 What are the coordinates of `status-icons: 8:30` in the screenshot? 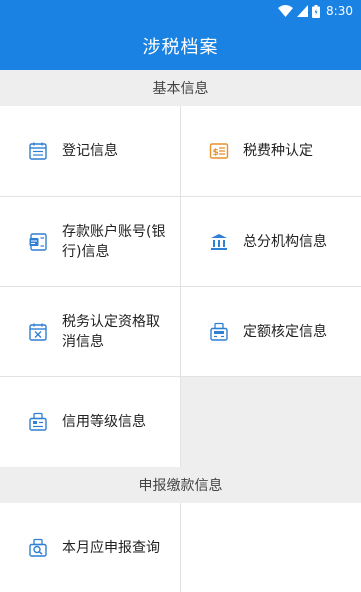 It's located at (315, 11).